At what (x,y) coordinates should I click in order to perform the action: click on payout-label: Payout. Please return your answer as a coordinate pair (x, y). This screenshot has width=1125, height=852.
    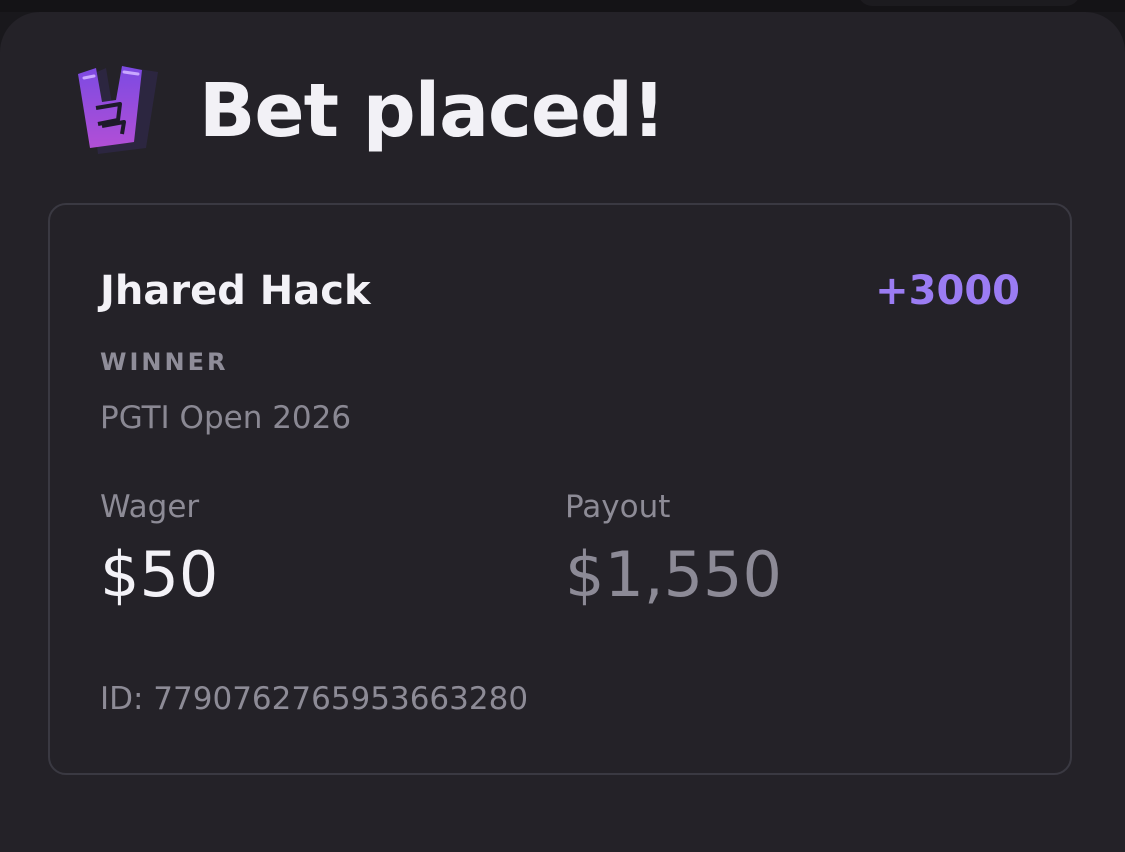
    Looking at the image, I should click on (618, 507).